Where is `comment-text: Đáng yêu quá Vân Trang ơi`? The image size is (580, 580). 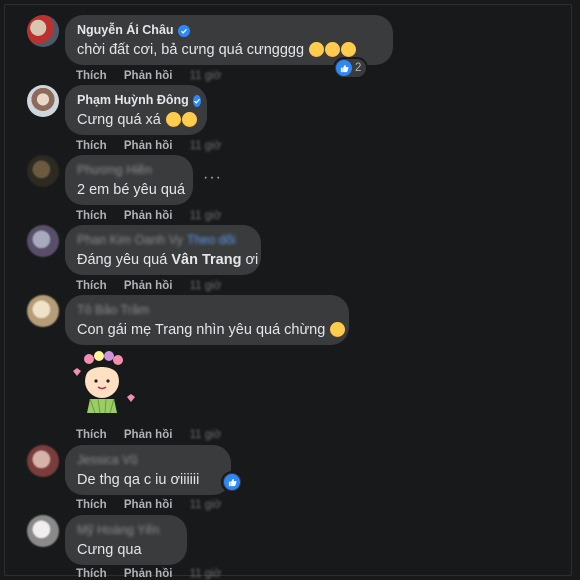 comment-text: Đáng yêu quá Vân Trang ơi is located at coordinates (168, 260).